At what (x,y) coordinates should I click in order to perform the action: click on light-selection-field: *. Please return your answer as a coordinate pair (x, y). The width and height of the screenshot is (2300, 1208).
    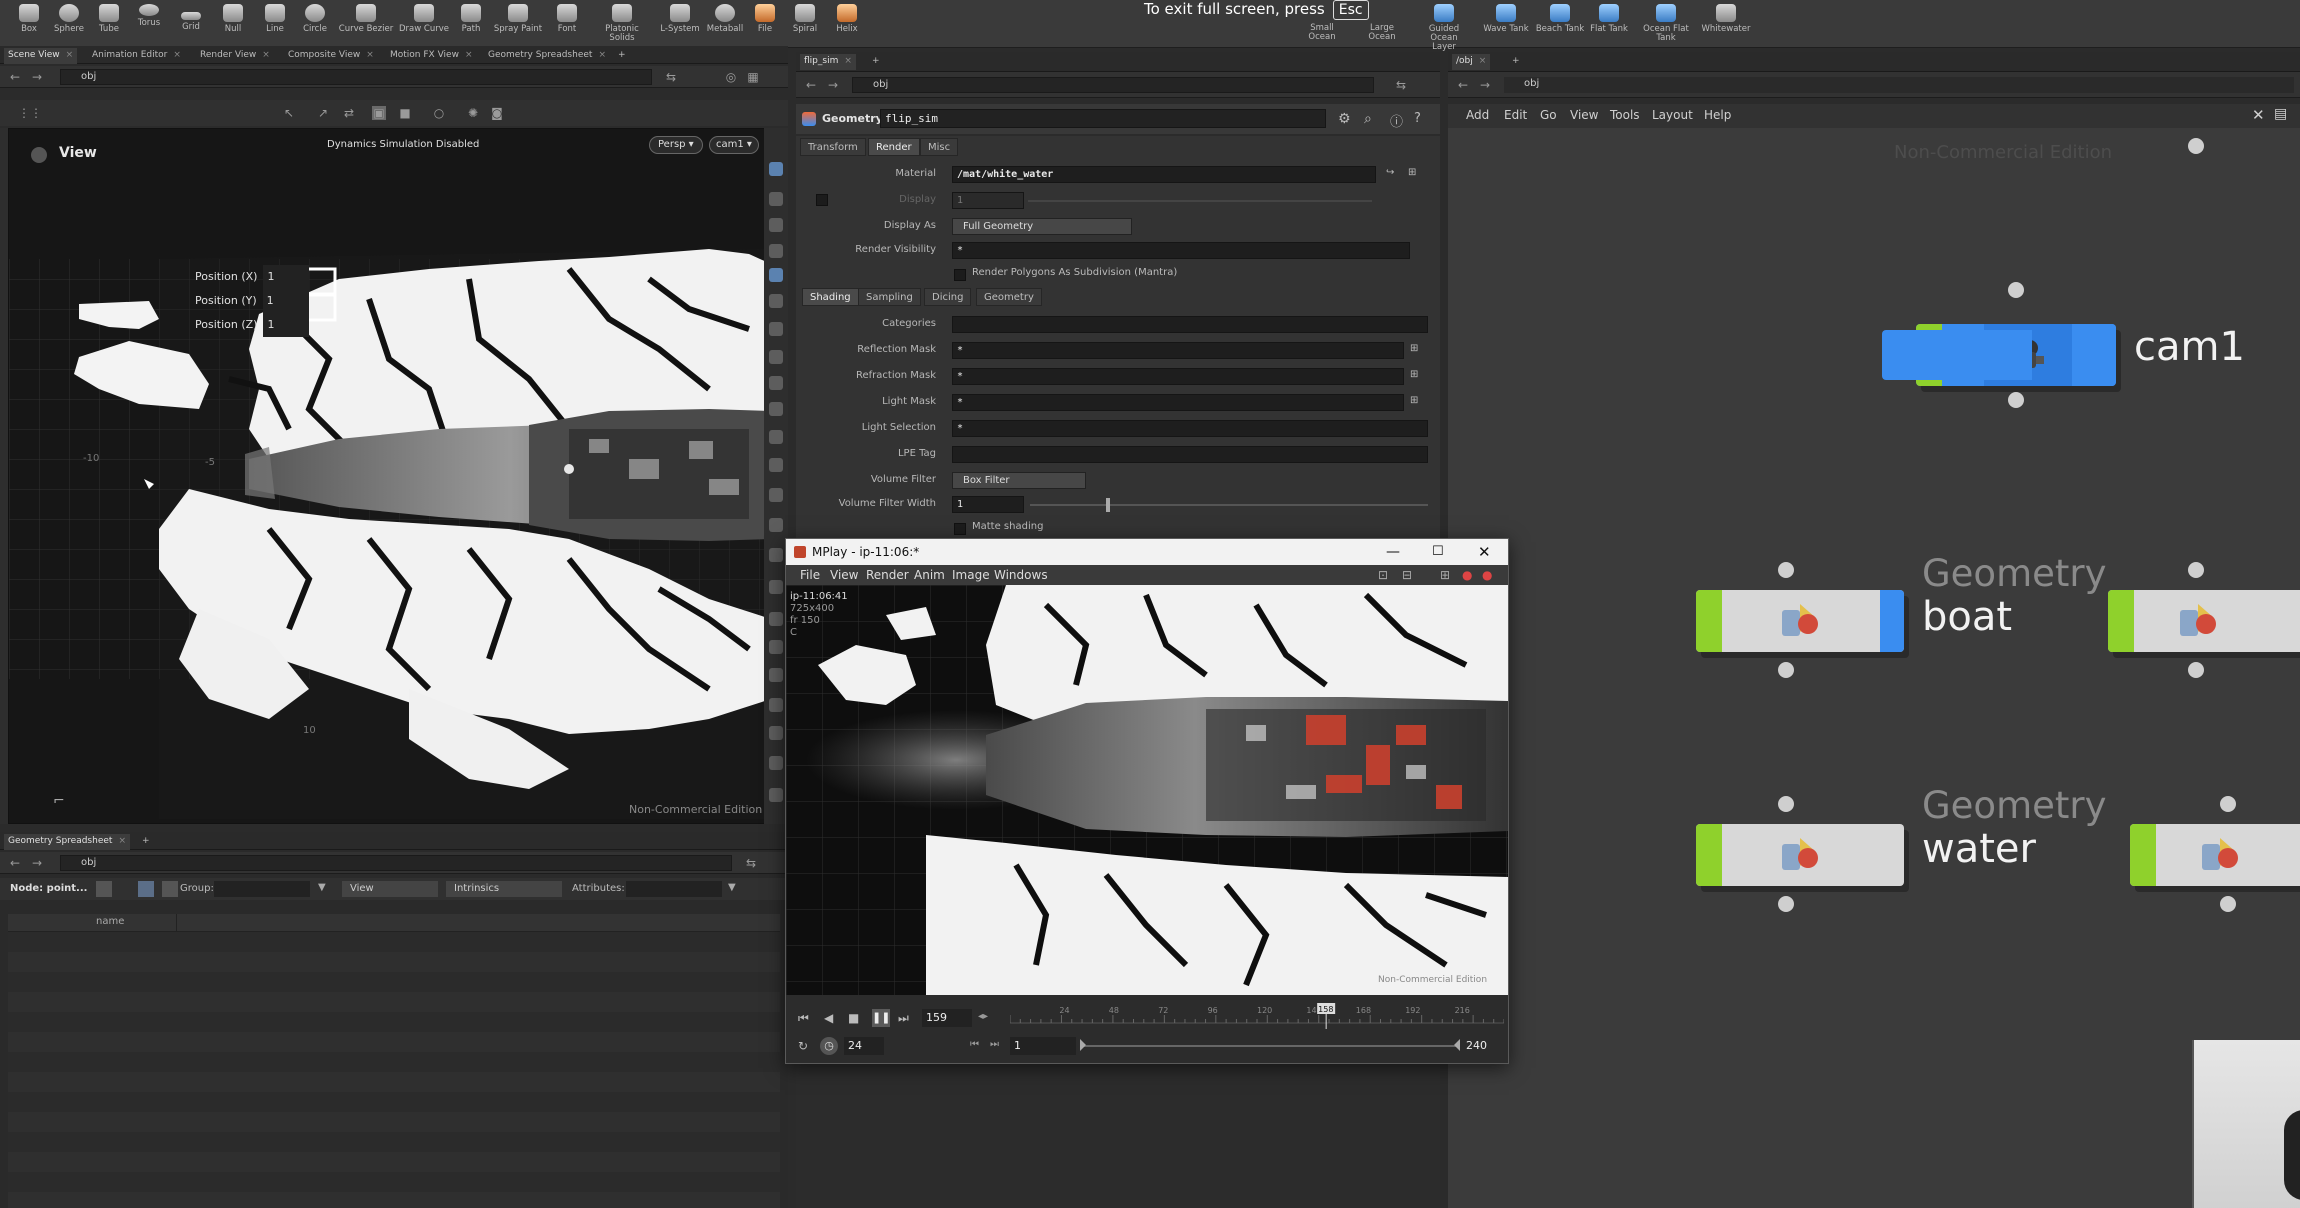
    Looking at the image, I should click on (1190, 428).